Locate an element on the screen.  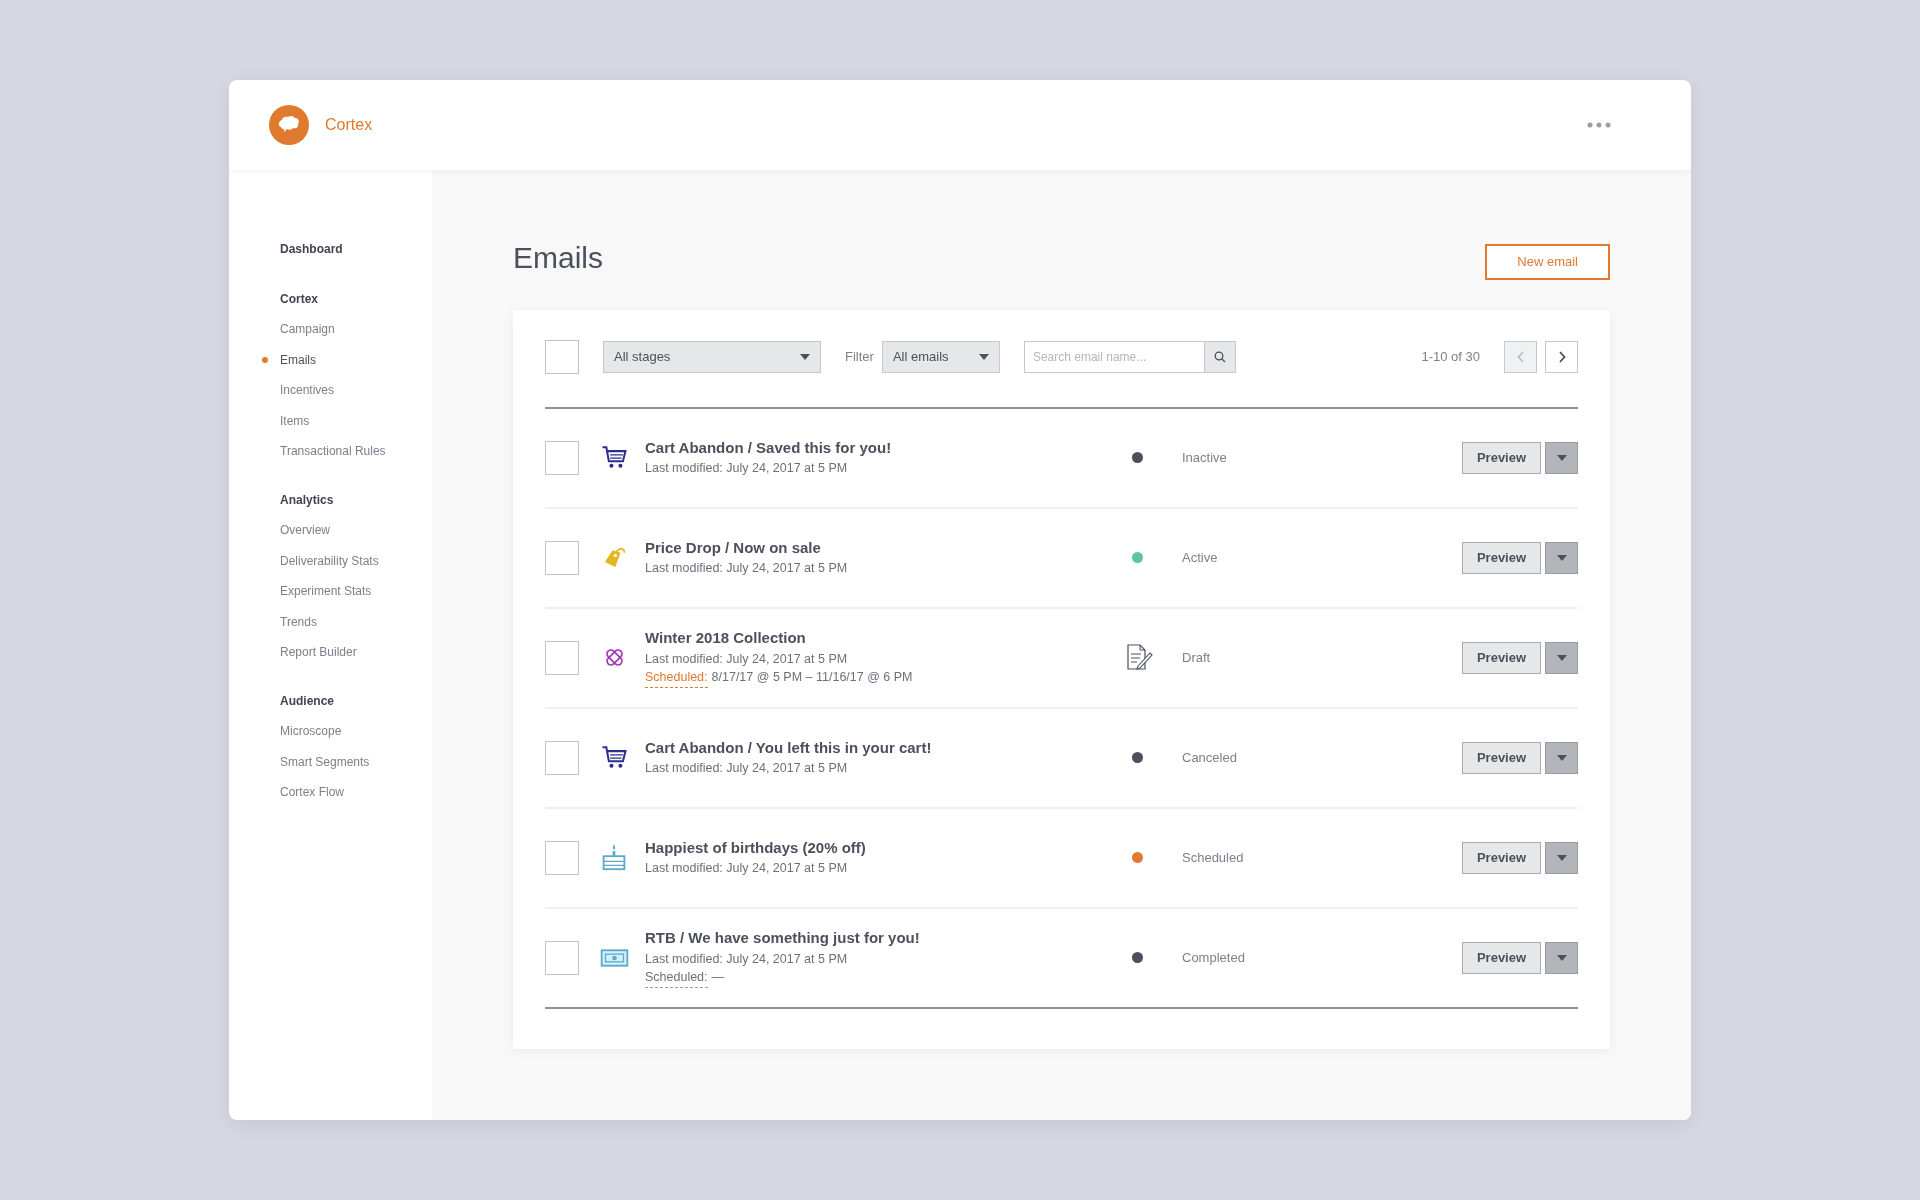
email-title: Happiest of birthdays (20% off) is located at coordinates (888, 848).